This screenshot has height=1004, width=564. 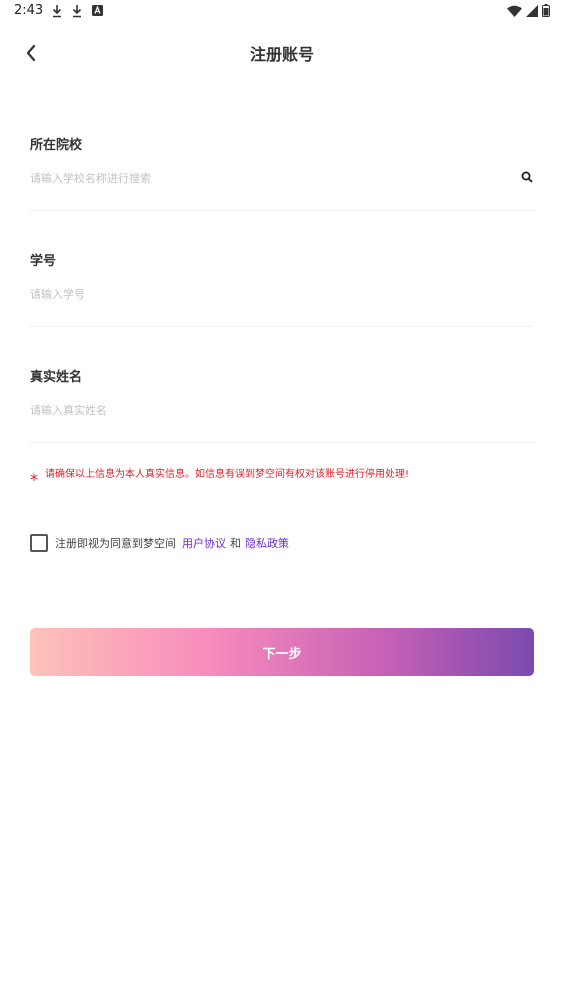 I want to click on signal-icon, so click(x=532, y=10).